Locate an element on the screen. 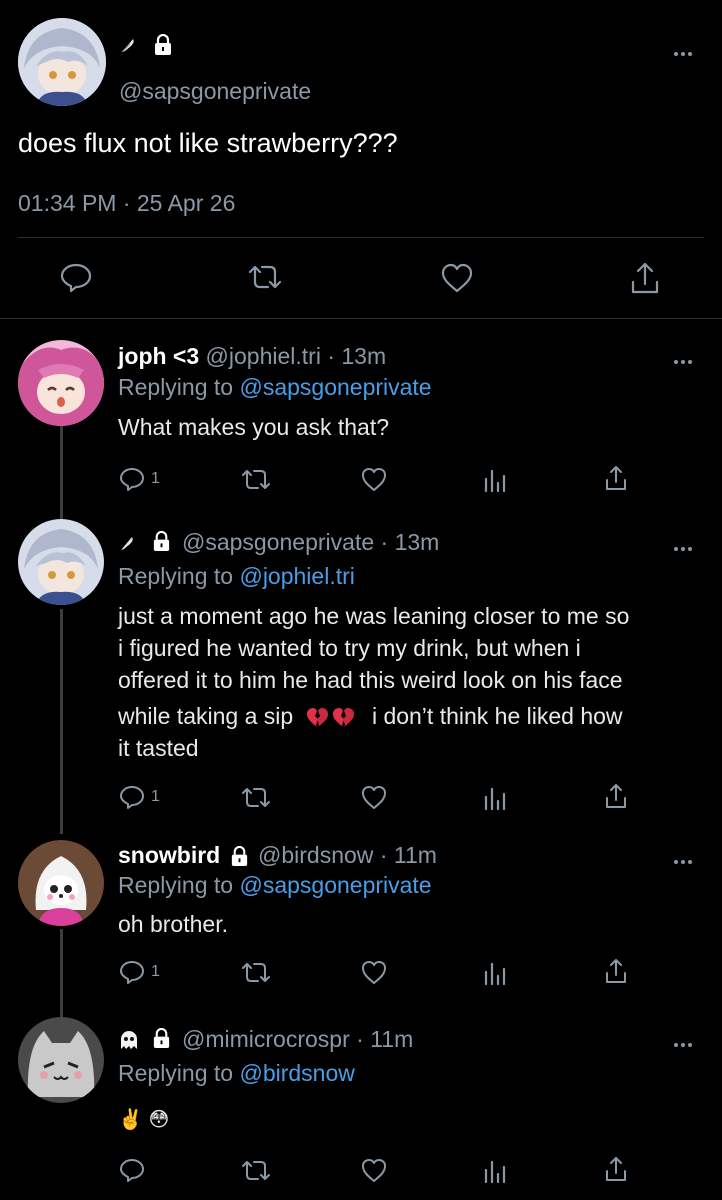 The height and width of the screenshot is (1200, 722). handle: @jophiel.tri is located at coordinates (263, 356).